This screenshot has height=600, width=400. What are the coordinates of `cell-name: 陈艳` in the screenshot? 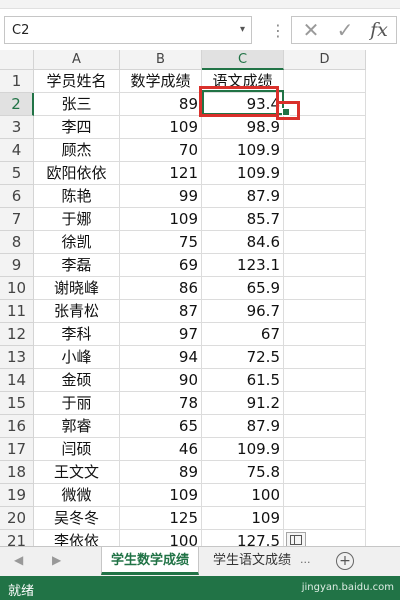 It's located at (77, 196).